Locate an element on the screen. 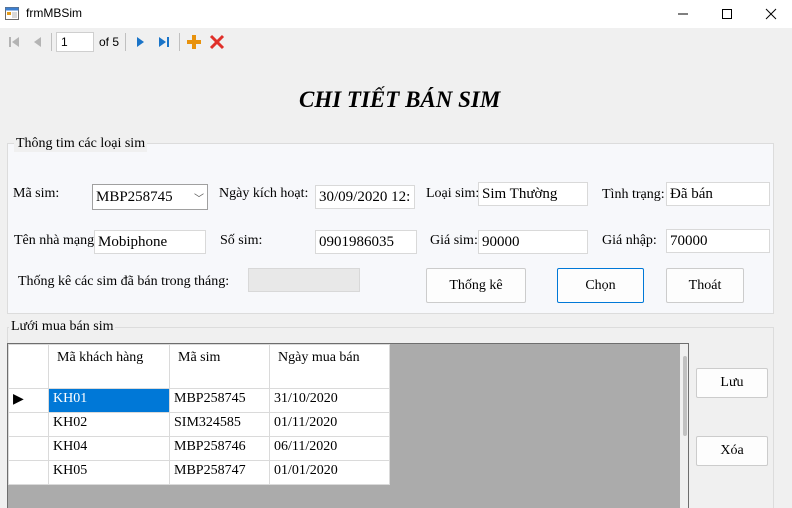 The width and height of the screenshot is (792, 508). close-button is located at coordinates (770, 14).